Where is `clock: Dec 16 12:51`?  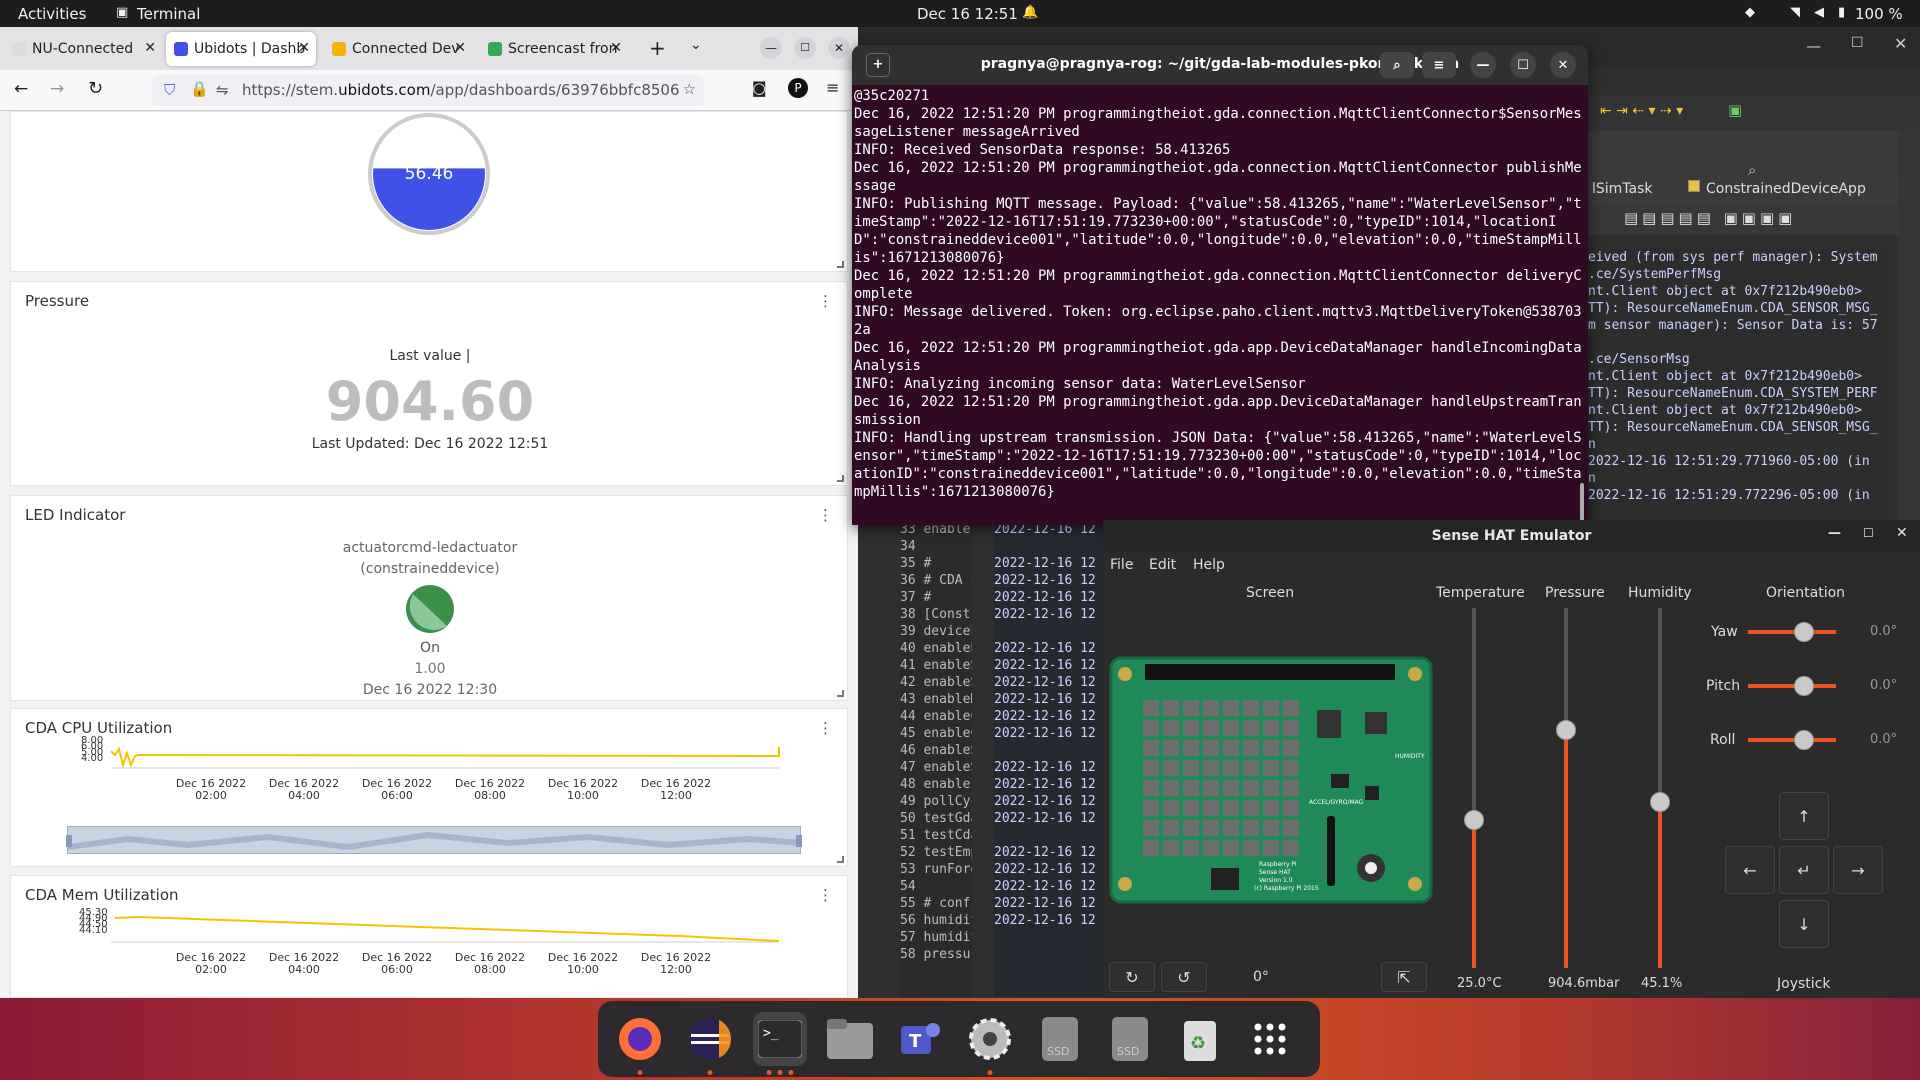 clock: Dec 16 12:51 is located at coordinates (967, 14).